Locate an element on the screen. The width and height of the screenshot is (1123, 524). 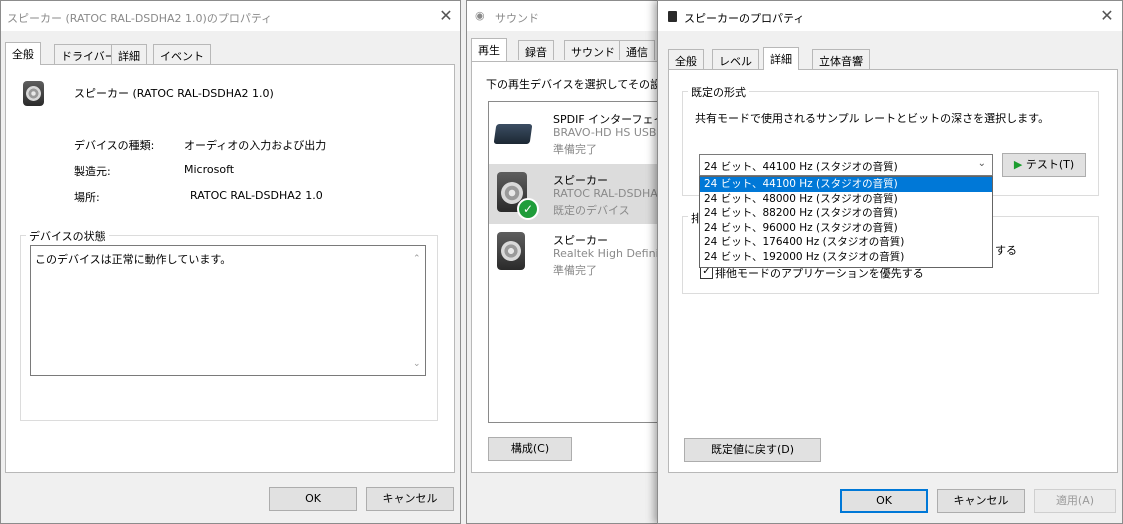
title-bar: スピーカー (RATOC RAL-DSDHA2 1.0)のプロパティ ✕ is located at coordinates (230, 16).